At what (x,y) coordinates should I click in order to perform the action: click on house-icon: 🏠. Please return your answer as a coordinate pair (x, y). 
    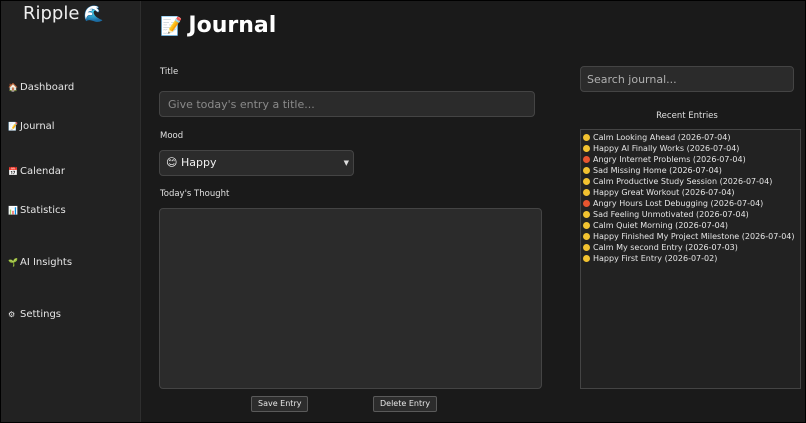
    Looking at the image, I should click on (13, 87).